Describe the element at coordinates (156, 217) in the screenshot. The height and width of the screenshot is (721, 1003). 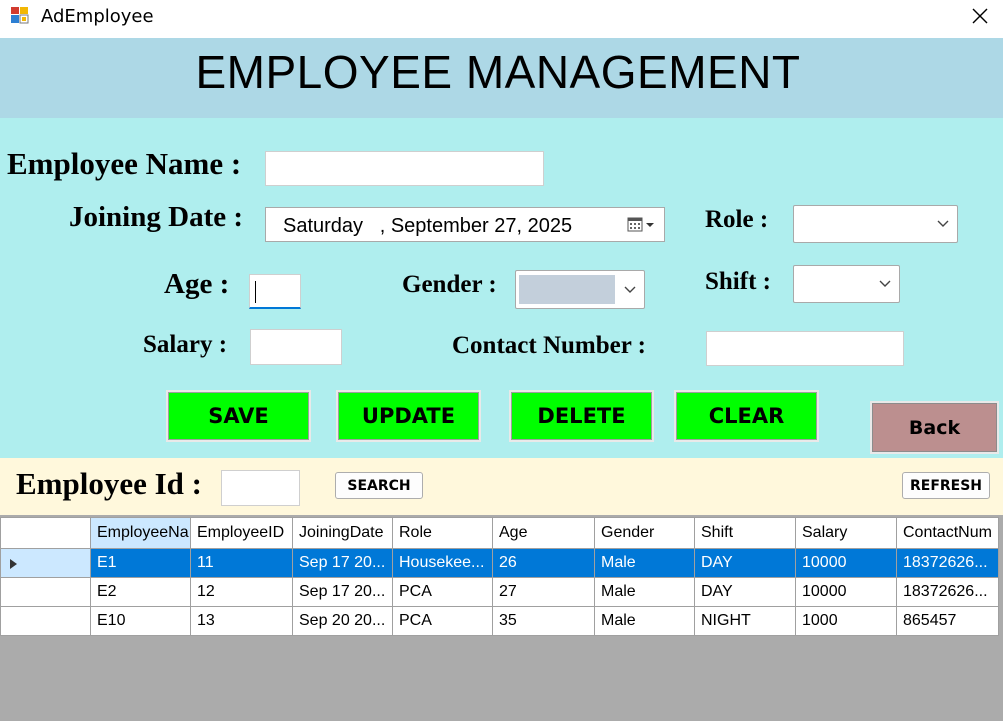
I see `joining-date-label: Joining Date :` at that location.